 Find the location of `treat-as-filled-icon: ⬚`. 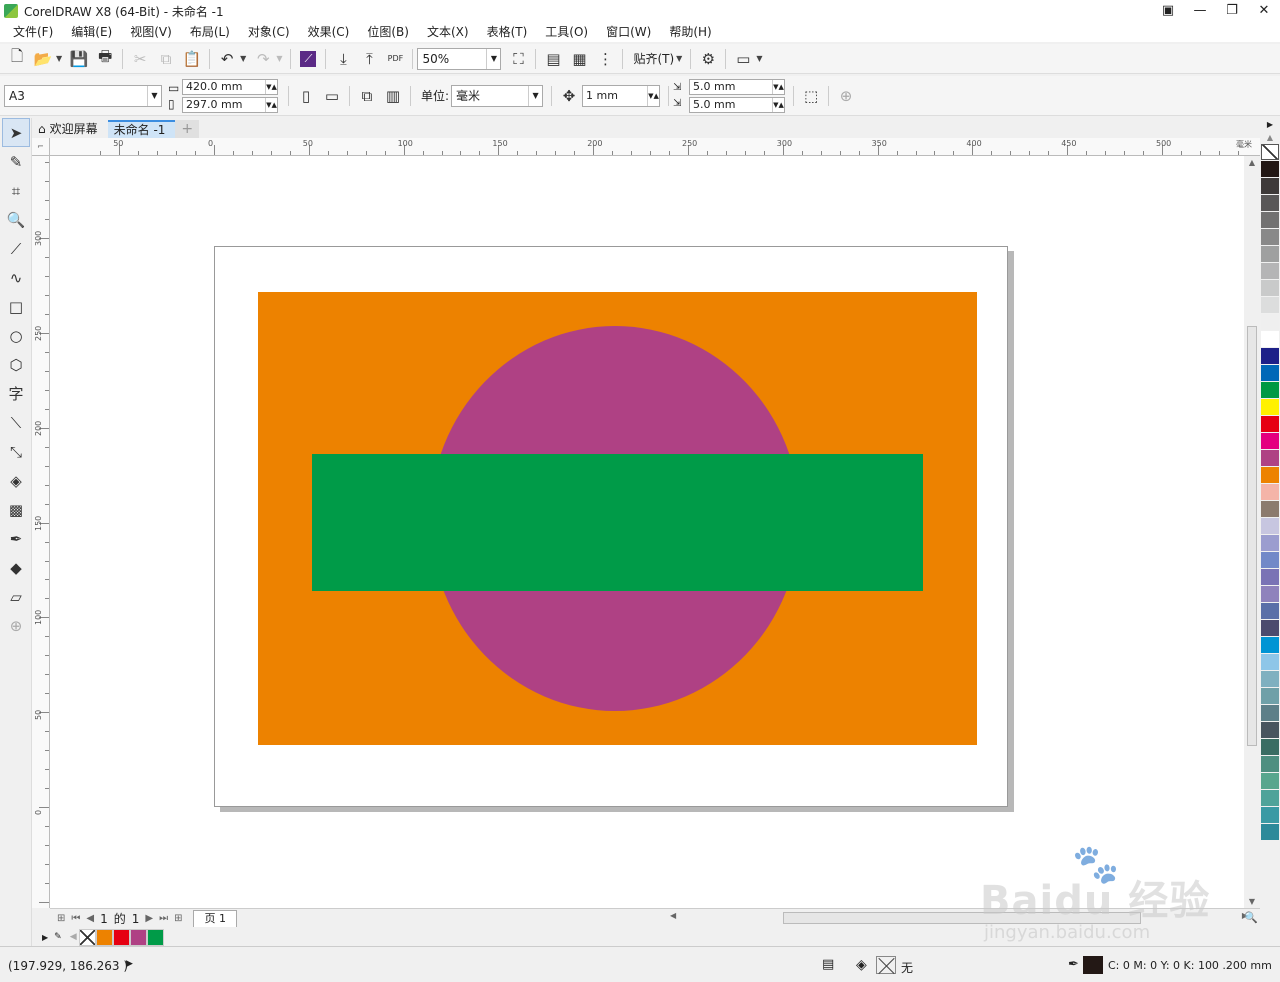

treat-as-filled-icon: ⬚ is located at coordinates (811, 96).